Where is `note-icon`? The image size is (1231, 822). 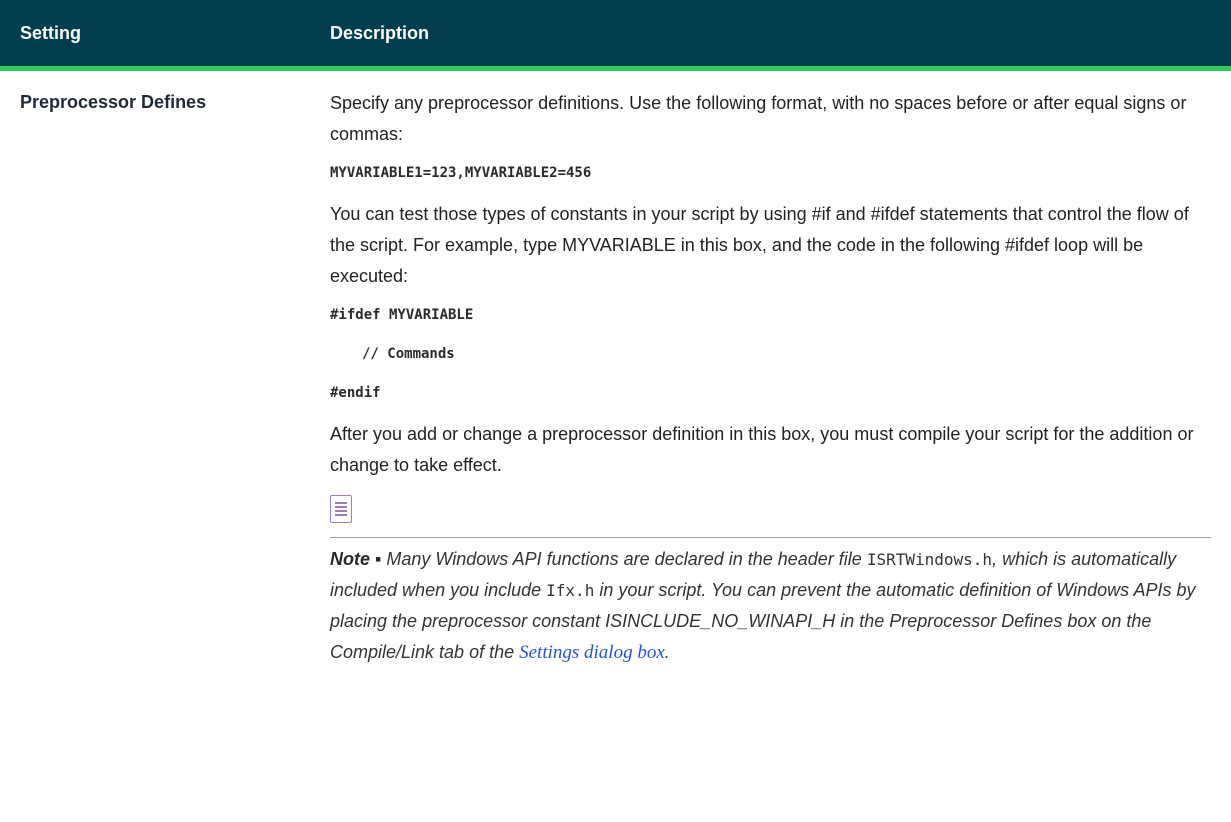
note-icon is located at coordinates (341, 509).